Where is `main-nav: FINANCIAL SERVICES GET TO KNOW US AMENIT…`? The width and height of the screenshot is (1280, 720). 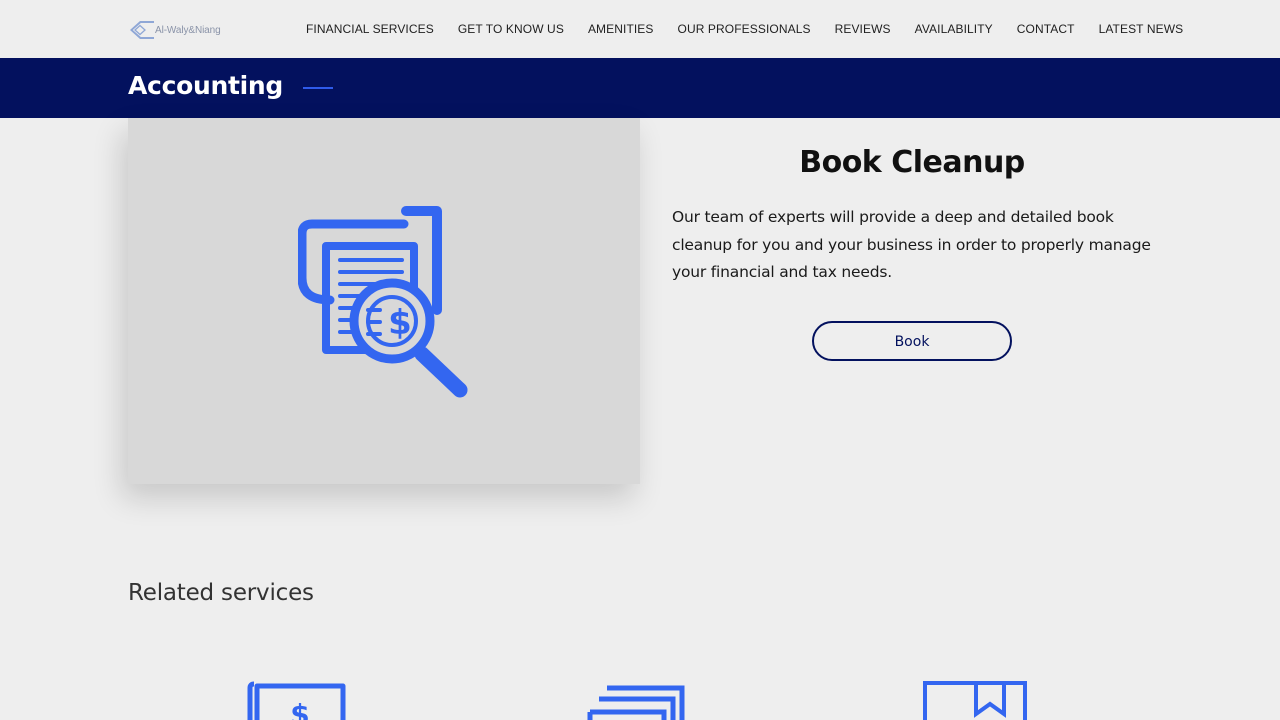 main-nav: FINANCIAL SERVICES GET TO KNOW US AMENIT… is located at coordinates (744, 29).